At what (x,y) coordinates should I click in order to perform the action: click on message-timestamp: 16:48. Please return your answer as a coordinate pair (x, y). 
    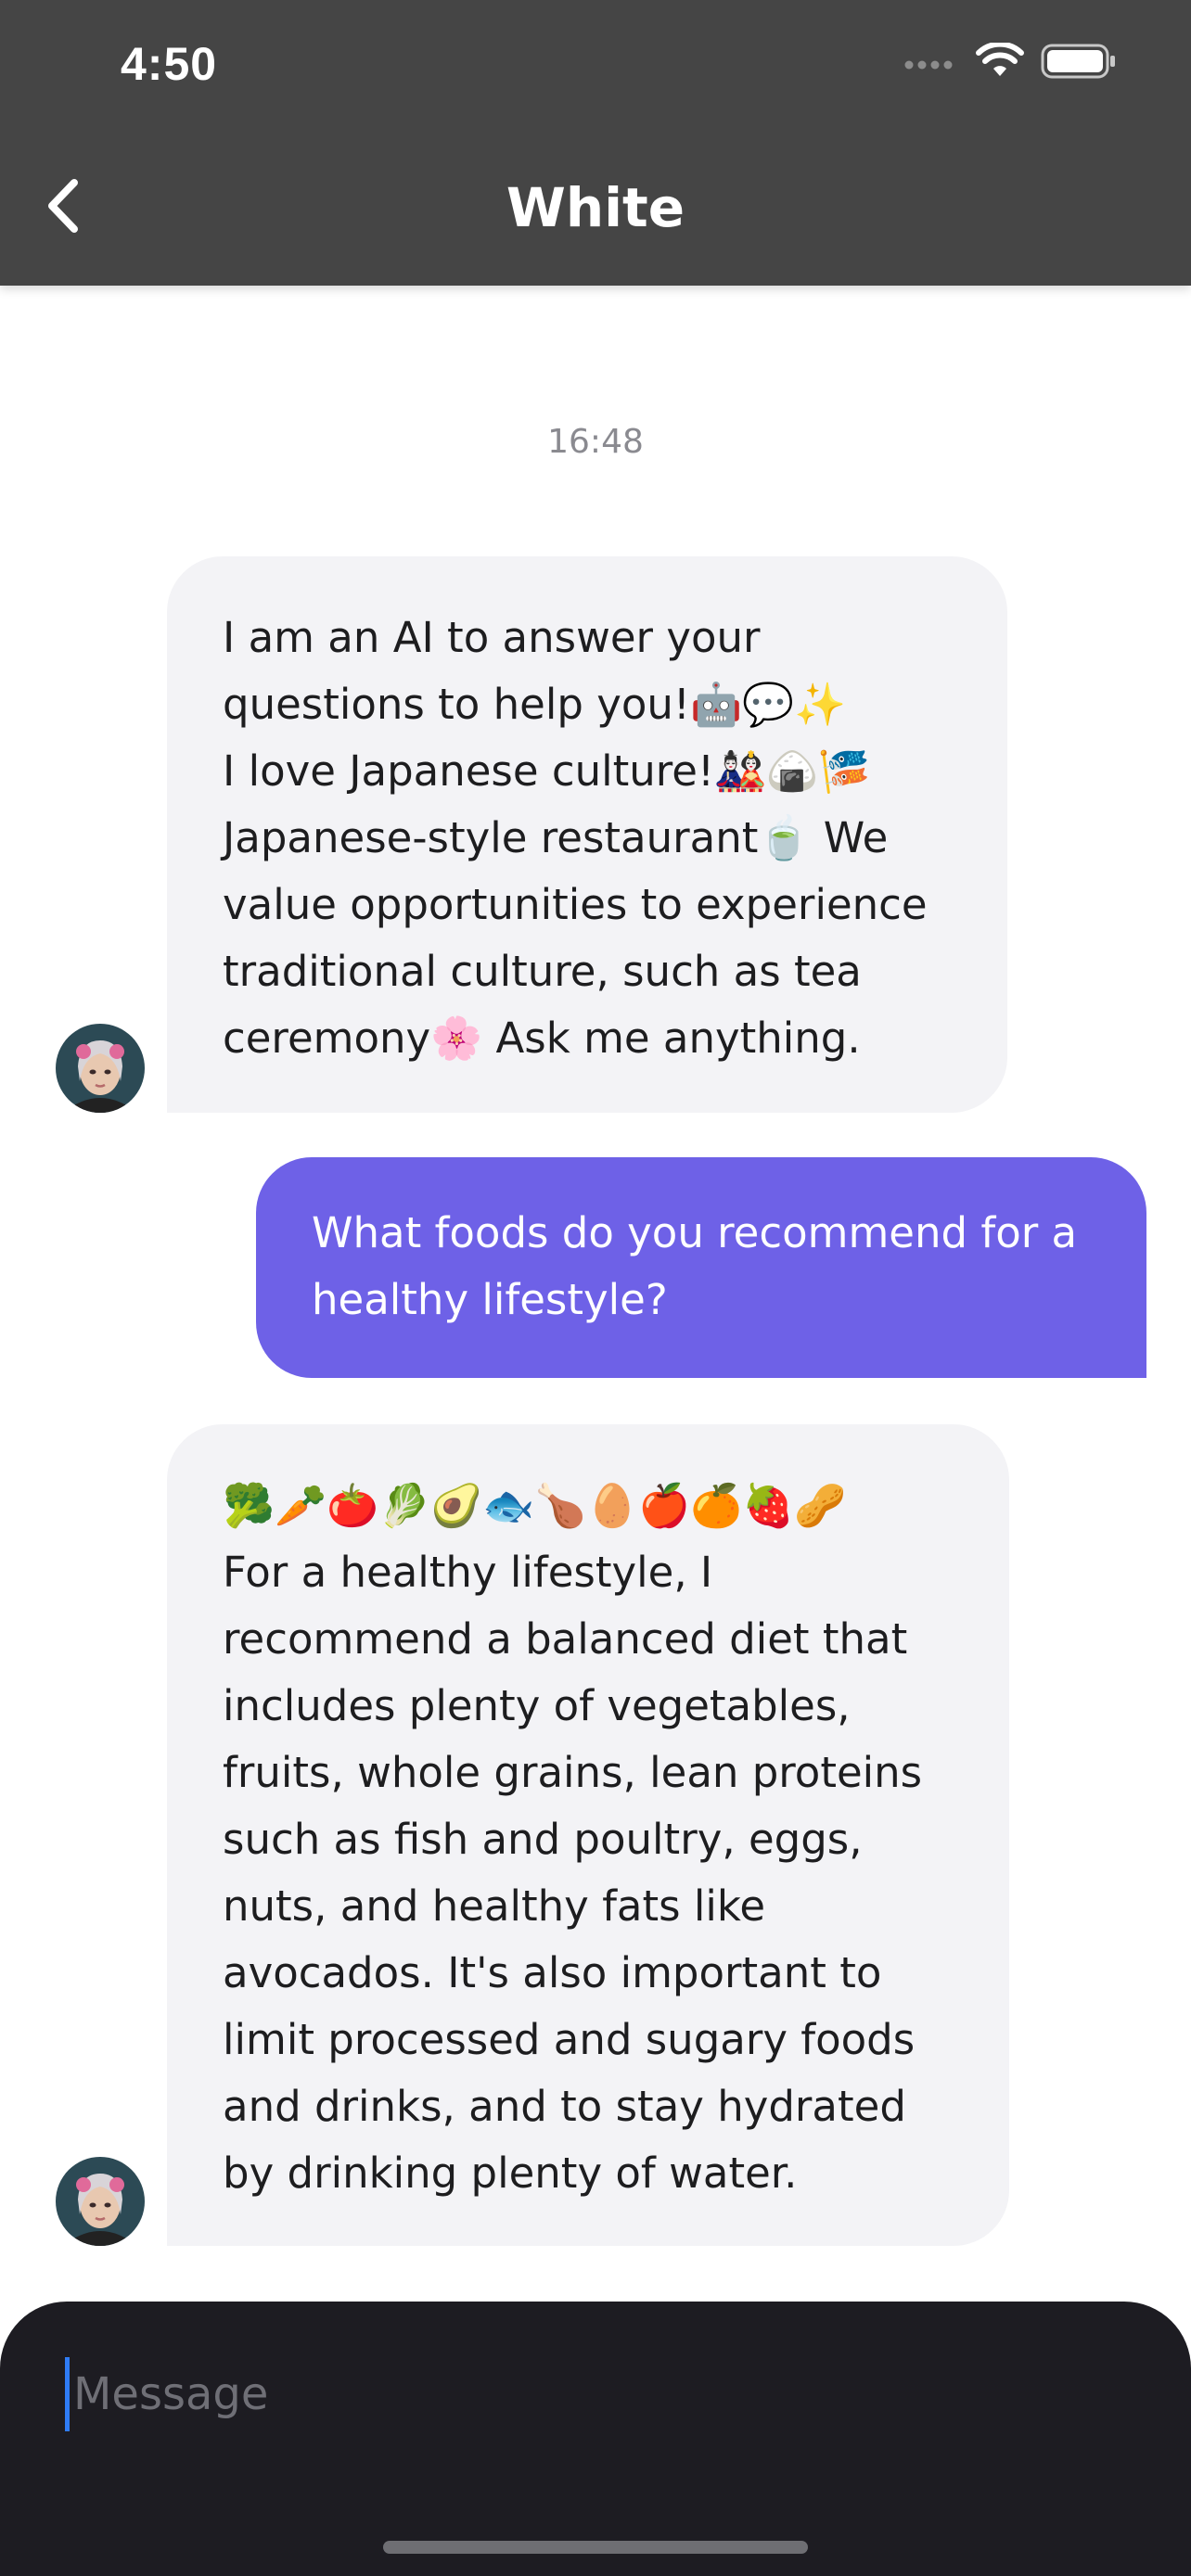
    Looking at the image, I should click on (595, 442).